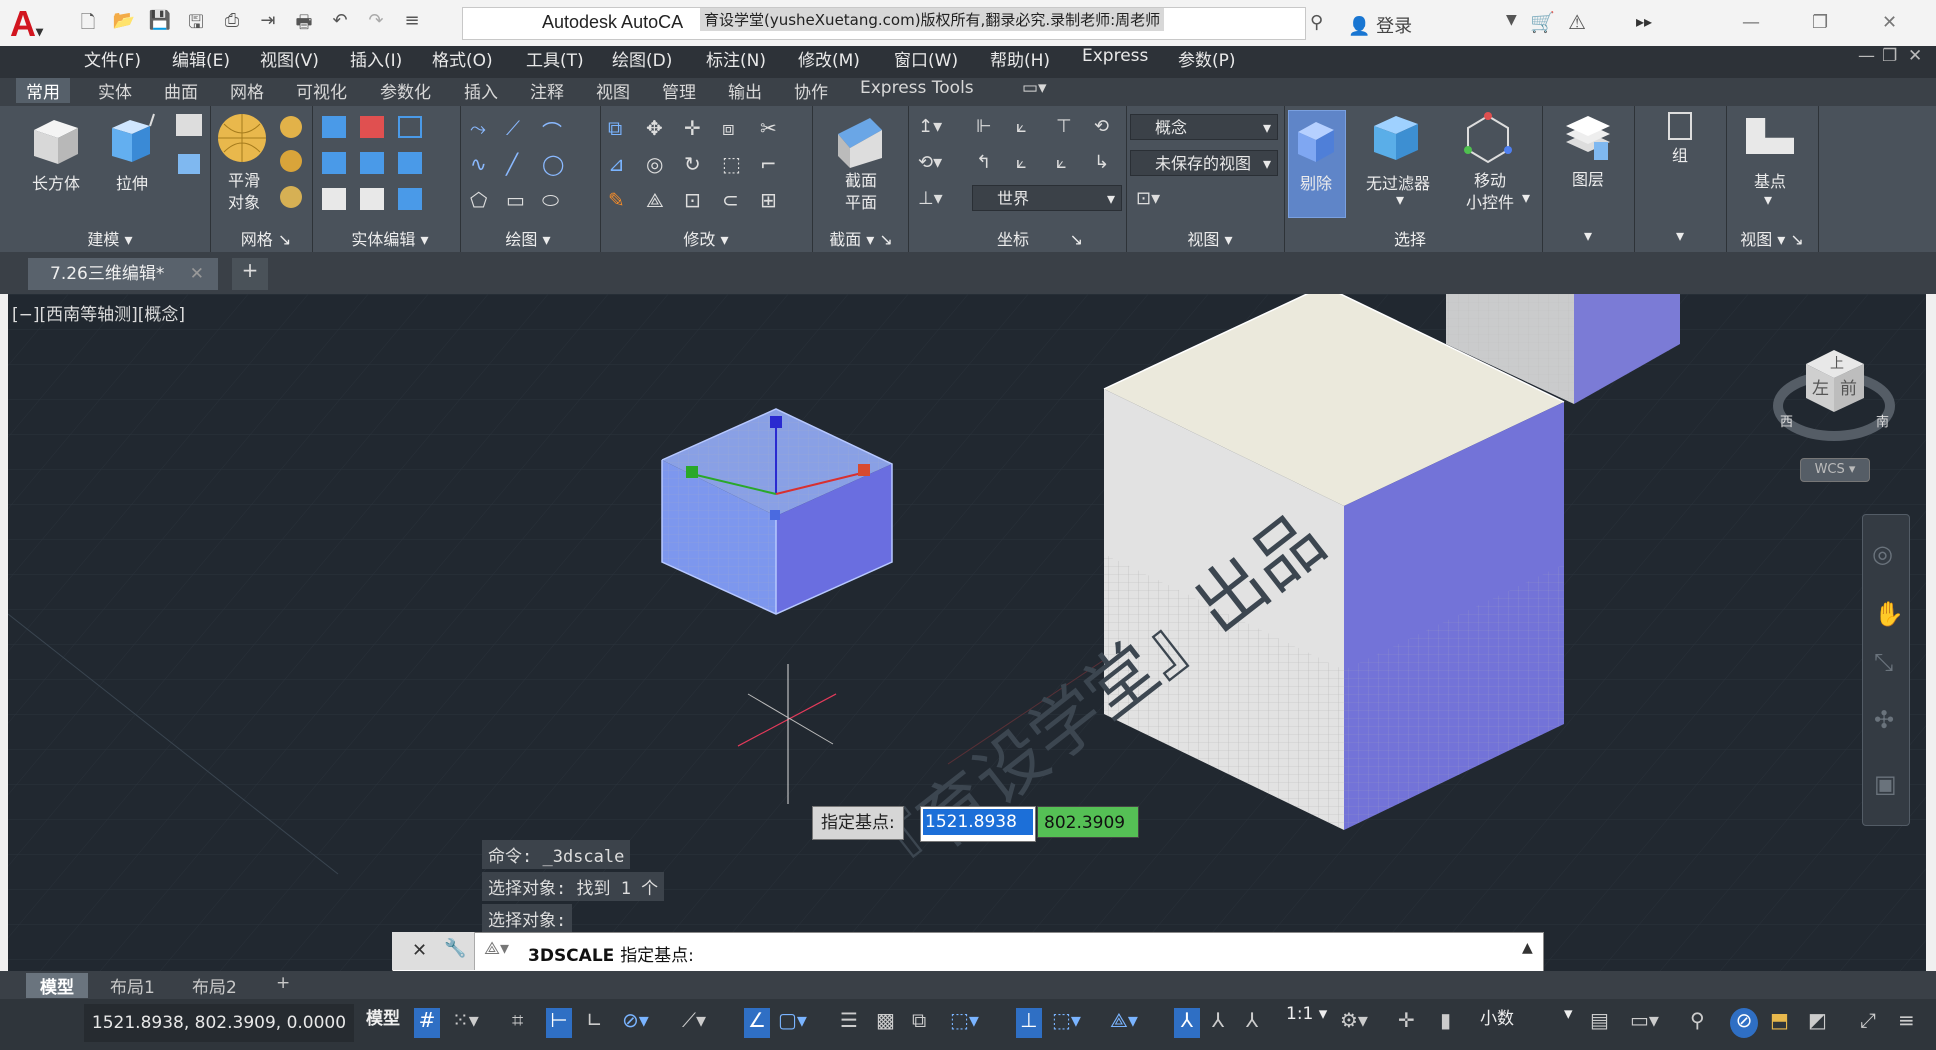 The image size is (1936, 1050). What do you see at coordinates (849, 1020) in the screenshot?
I see `lineweight-icon: ☰` at bounding box center [849, 1020].